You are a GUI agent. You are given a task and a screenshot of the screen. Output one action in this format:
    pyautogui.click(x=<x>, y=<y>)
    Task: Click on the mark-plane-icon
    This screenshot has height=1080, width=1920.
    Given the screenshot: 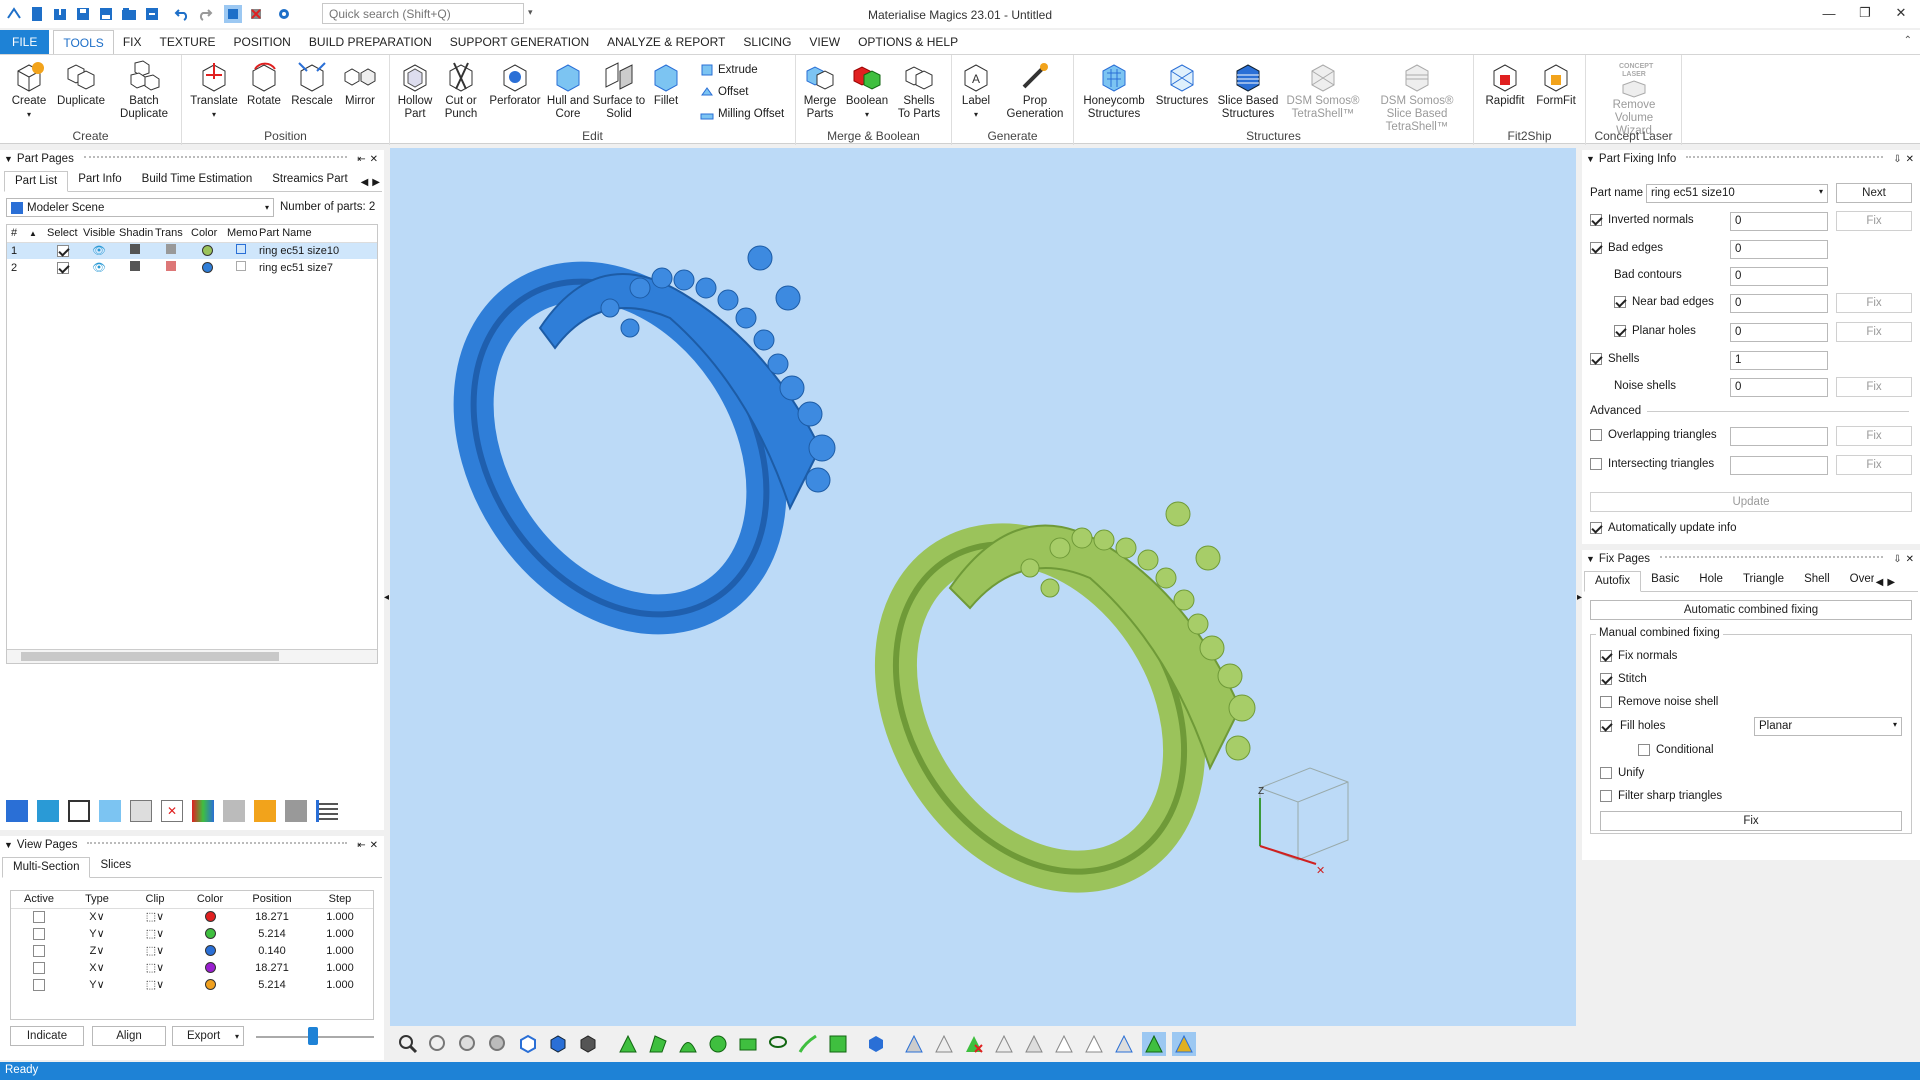 What is the action you would take?
    pyautogui.click(x=718, y=1044)
    